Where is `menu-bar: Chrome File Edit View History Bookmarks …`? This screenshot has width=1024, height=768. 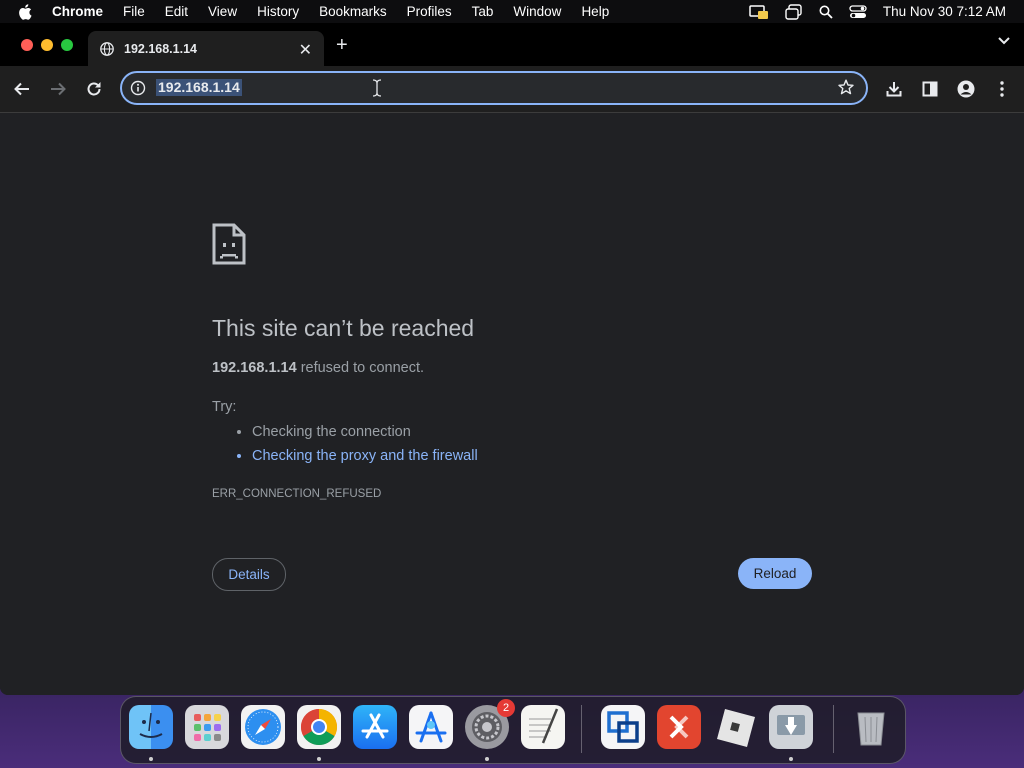 menu-bar: Chrome File Edit View History Bookmarks … is located at coordinates (512, 11).